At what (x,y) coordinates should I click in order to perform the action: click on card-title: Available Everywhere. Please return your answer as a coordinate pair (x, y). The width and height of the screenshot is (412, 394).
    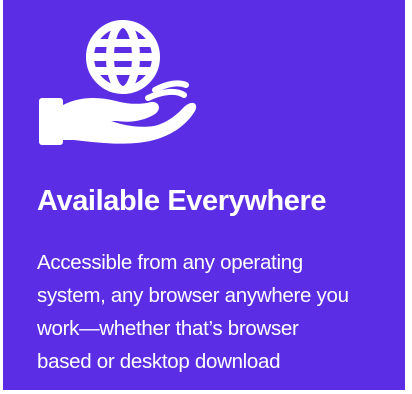
    Looking at the image, I should click on (182, 201).